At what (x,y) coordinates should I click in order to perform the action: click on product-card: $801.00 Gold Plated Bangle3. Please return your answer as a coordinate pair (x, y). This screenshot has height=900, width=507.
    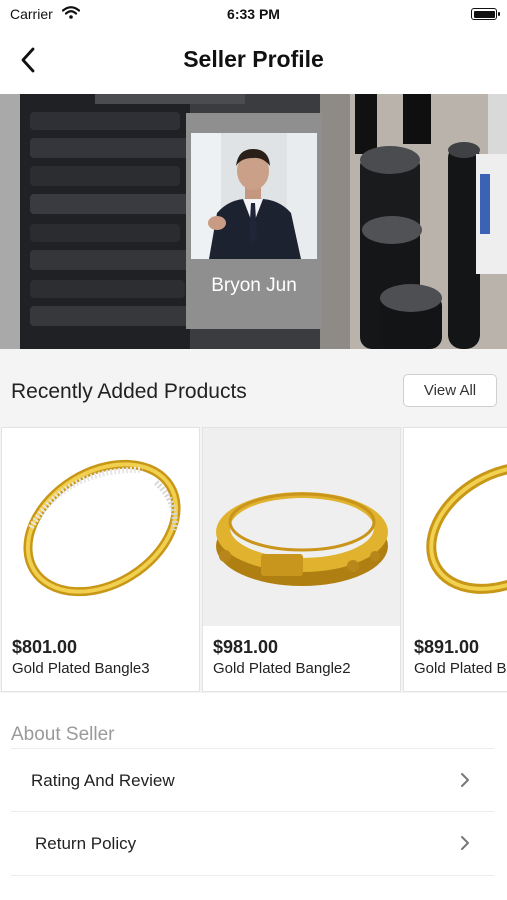
    Looking at the image, I should click on (100, 559).